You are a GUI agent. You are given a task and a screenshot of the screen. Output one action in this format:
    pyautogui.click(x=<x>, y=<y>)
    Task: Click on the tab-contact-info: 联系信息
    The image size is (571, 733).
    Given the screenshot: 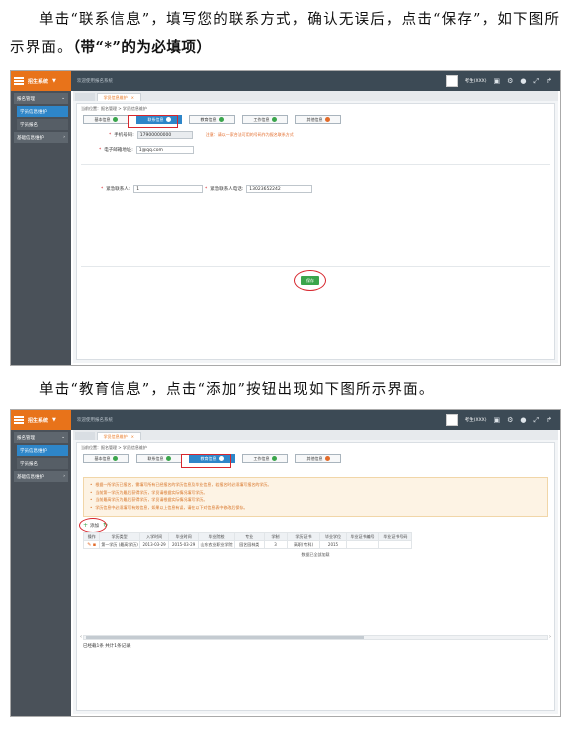 What is the action you would take?
    pyautogui.click(x=159, y=458)
    